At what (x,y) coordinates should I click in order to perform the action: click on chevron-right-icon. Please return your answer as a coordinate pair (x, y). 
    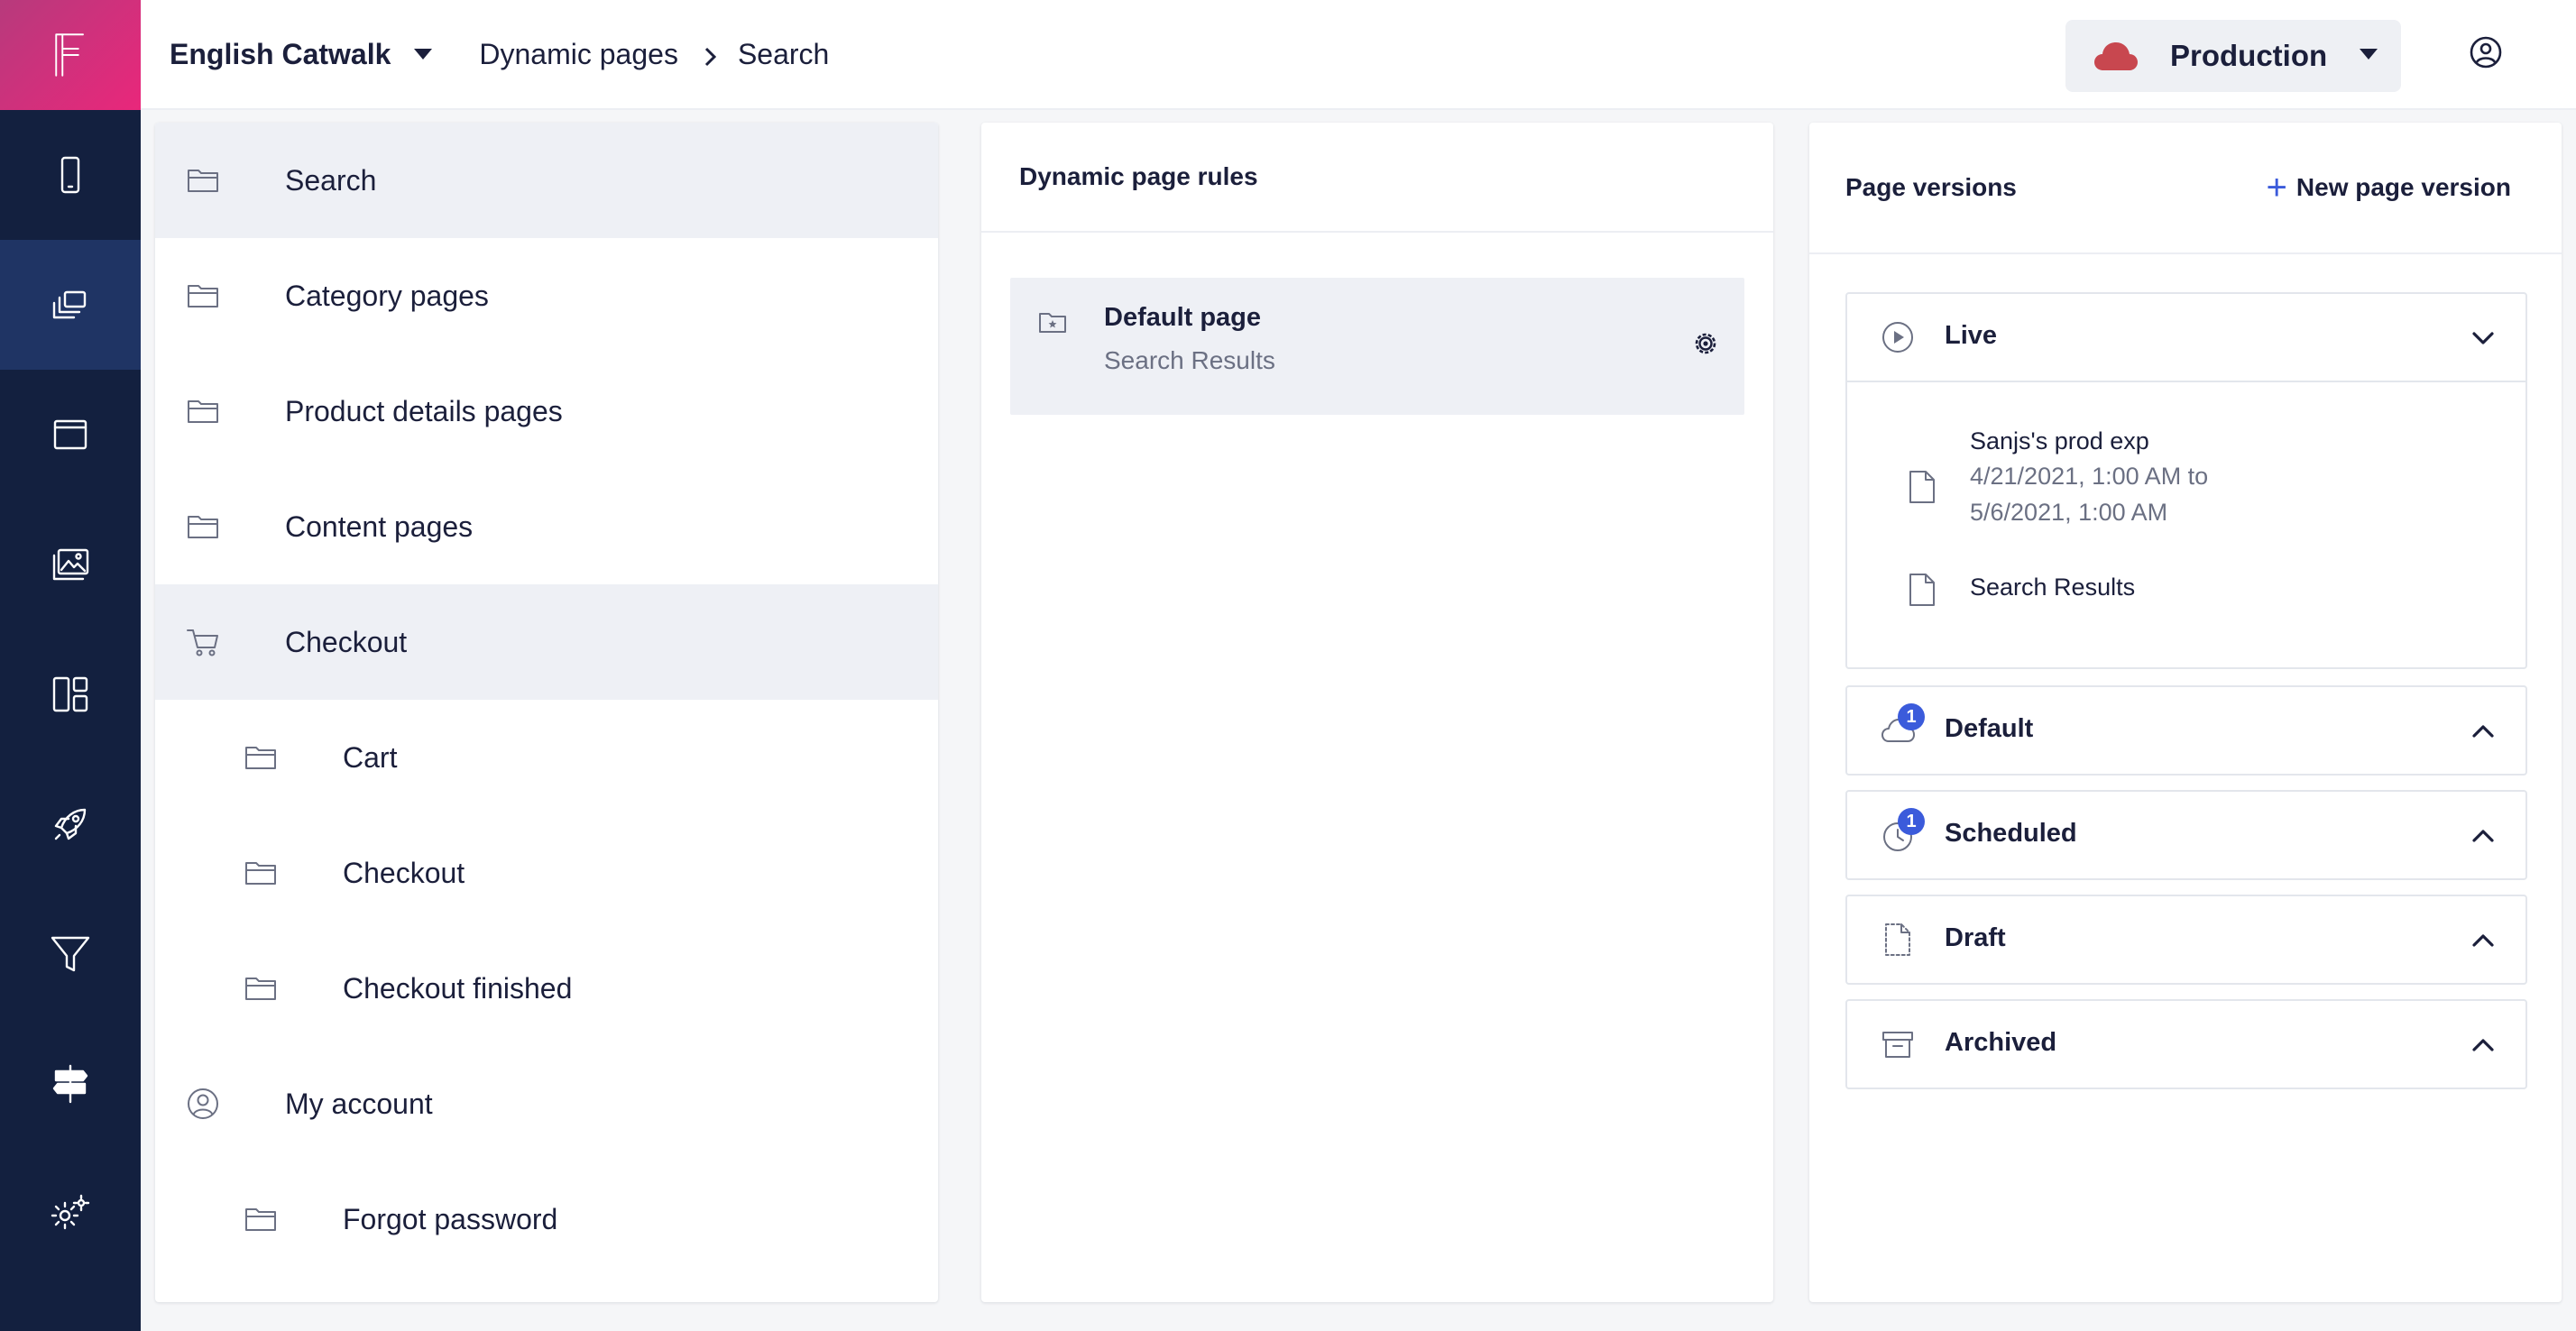
    Looking at the image, I should click on (710, 54).